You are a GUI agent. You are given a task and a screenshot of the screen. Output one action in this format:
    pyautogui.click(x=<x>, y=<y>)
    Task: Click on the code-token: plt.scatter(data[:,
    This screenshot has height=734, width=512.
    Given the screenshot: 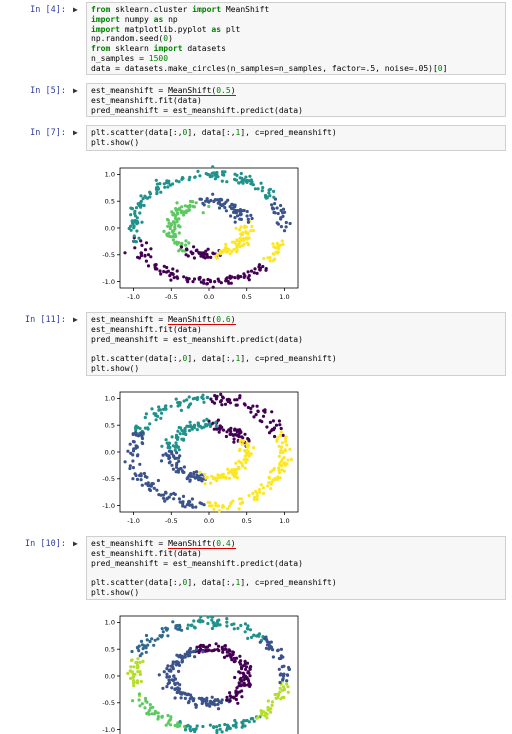 What is the action you would take?
    pyautogui.click(x=137, y=583)
    